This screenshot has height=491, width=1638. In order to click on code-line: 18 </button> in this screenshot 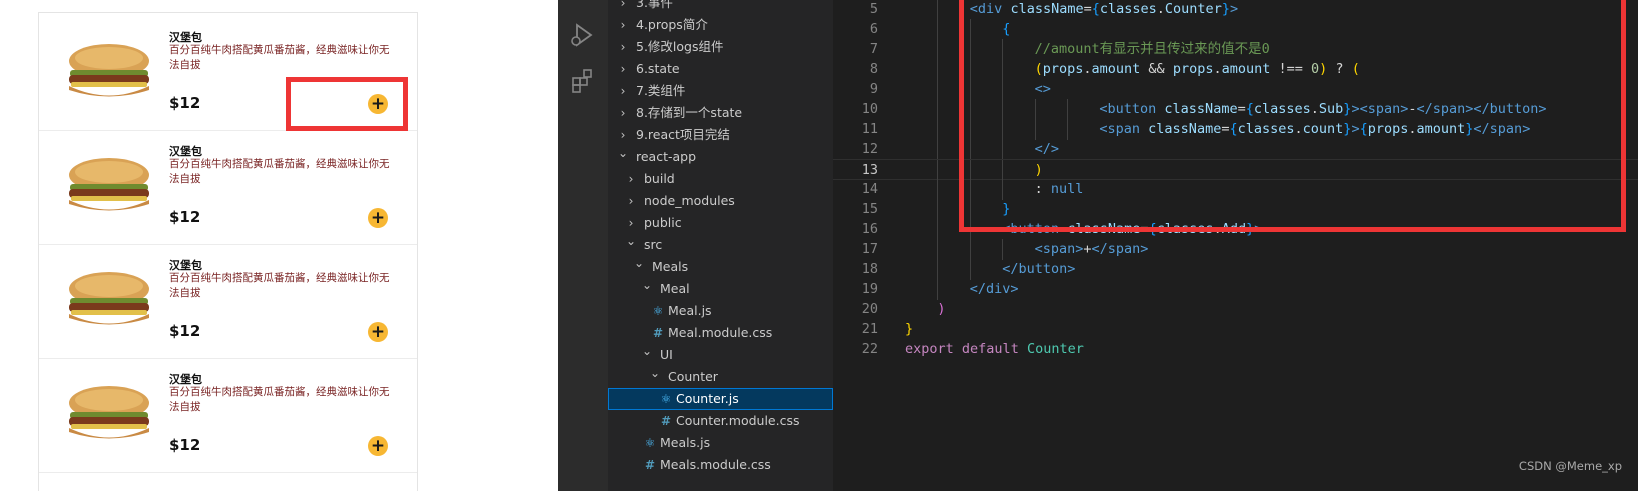, I will do `click(1235, 269)`.